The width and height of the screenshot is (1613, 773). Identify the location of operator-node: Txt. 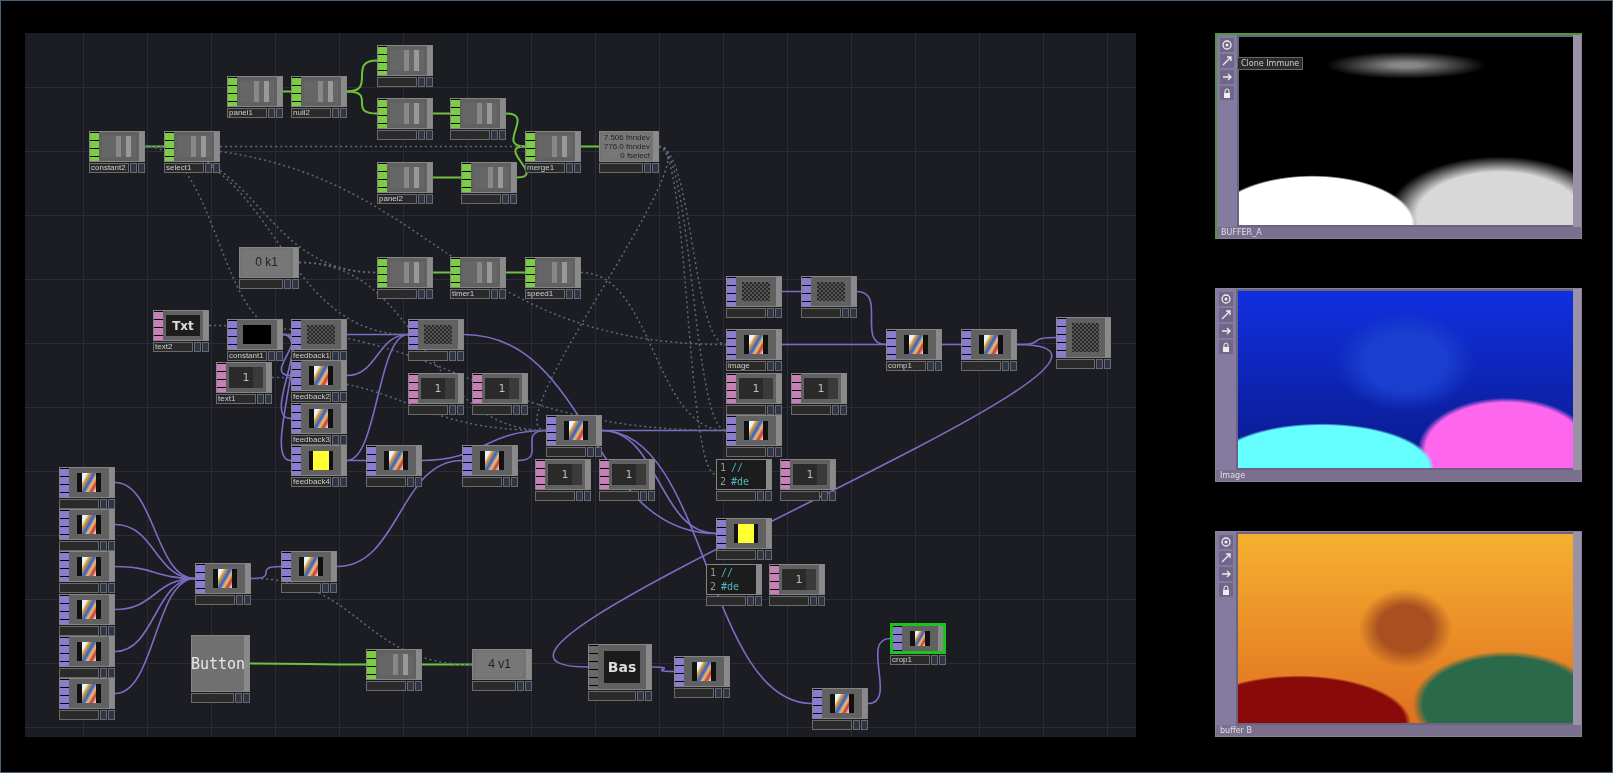
(181, 325).